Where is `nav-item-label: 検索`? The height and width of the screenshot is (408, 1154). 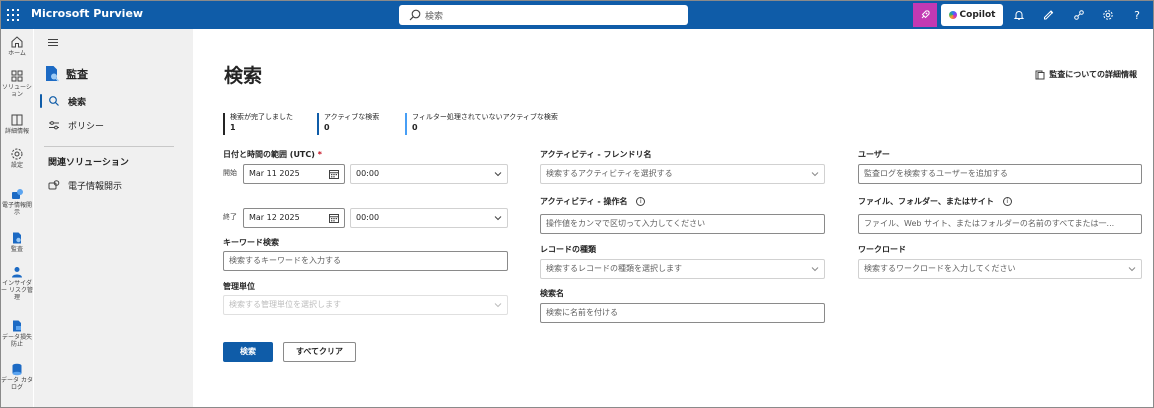 nav-item-label: 検索 is located at coordinates (77, 102).